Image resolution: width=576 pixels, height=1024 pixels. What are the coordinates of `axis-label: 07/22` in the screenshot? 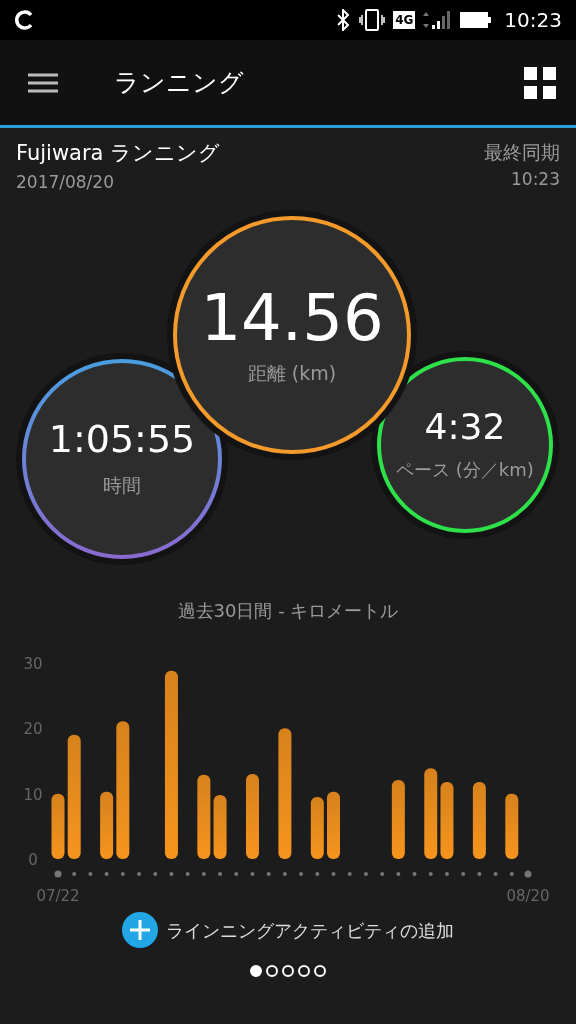 It's located at (58, 896).